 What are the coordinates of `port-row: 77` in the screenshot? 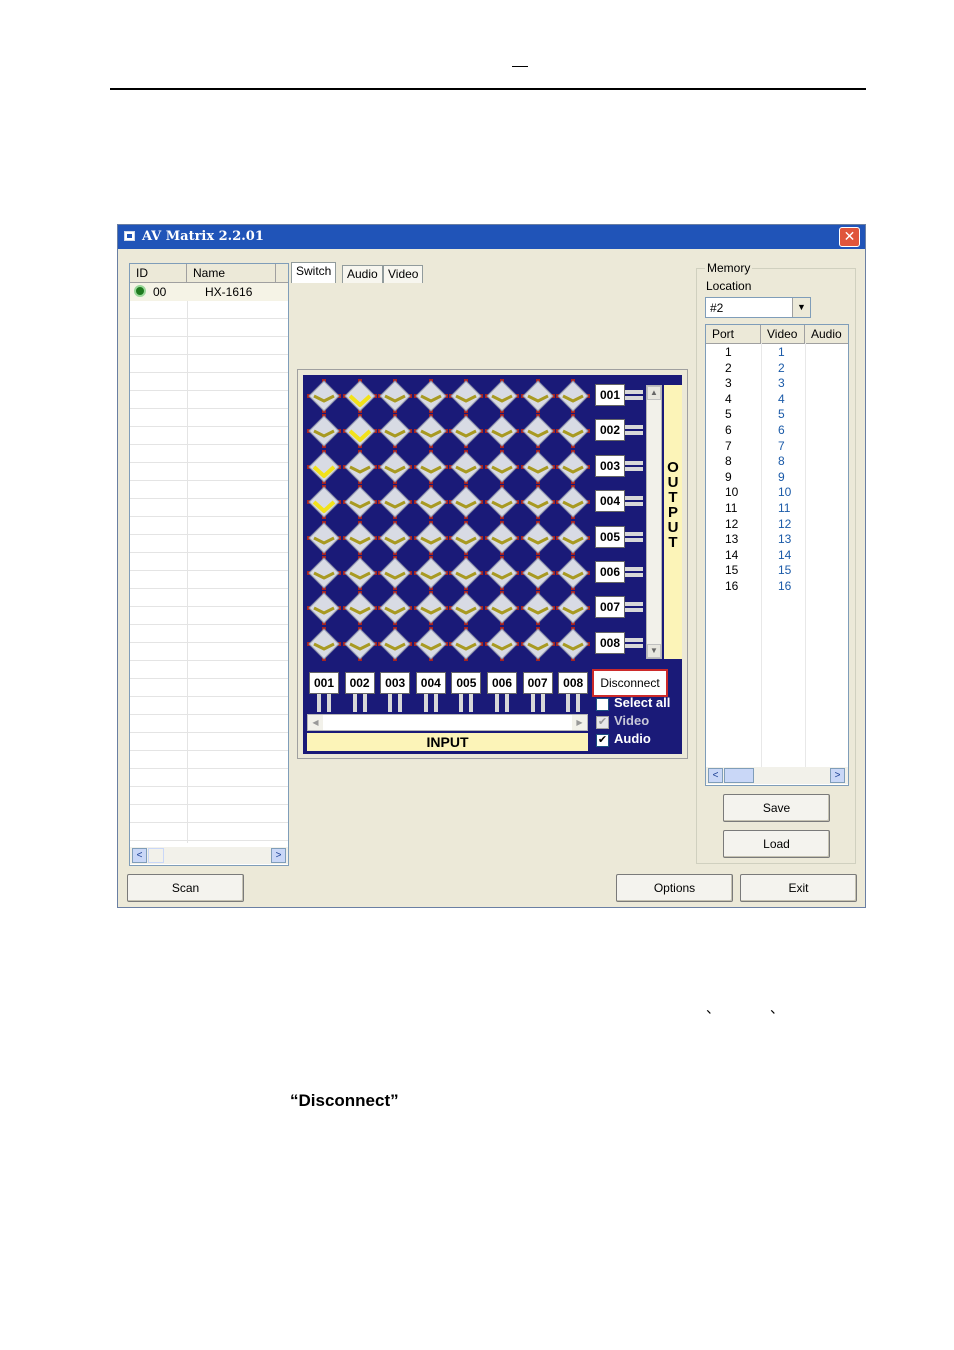 It's located at (777, 447).